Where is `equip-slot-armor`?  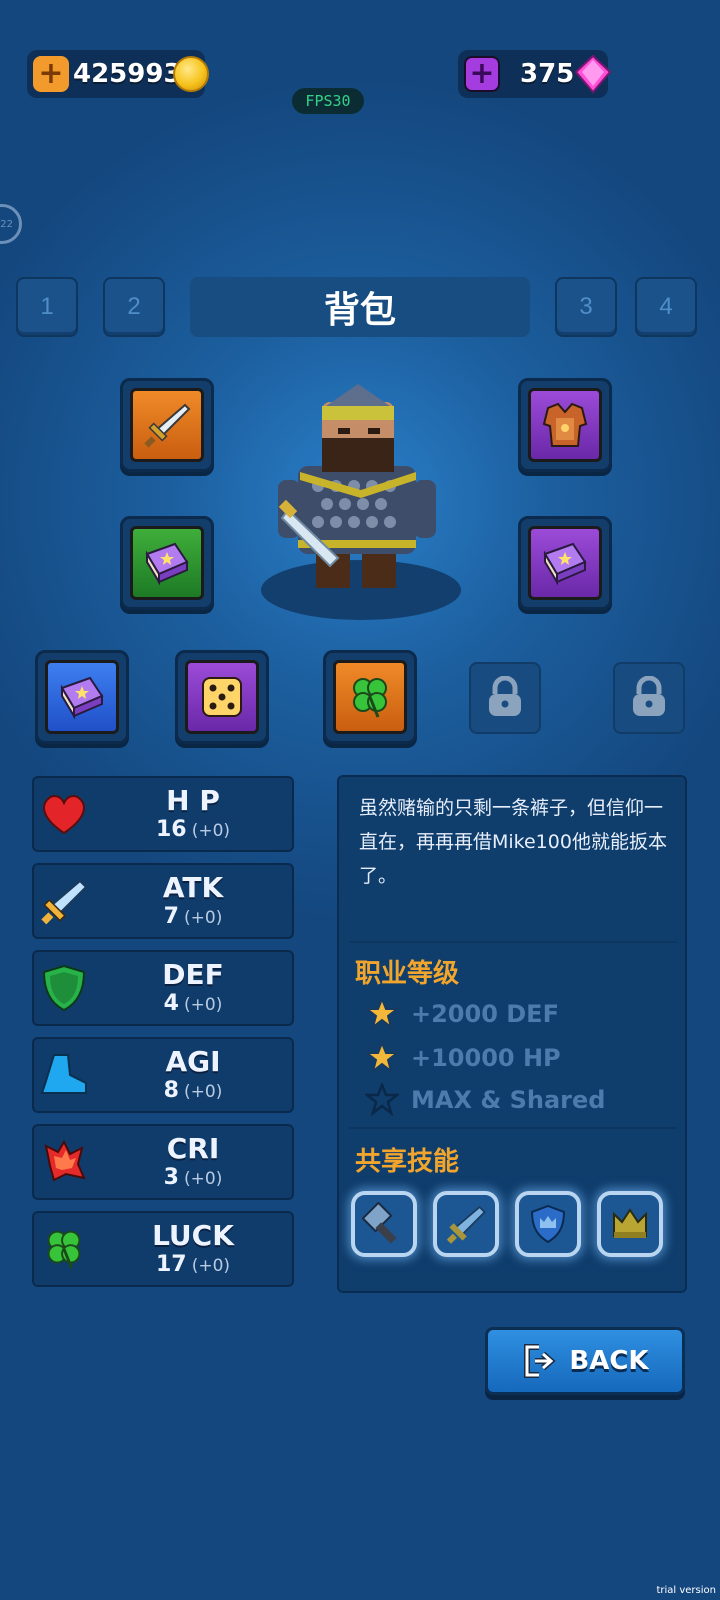 equip-slot-armor is located at coordinates (565, 425).